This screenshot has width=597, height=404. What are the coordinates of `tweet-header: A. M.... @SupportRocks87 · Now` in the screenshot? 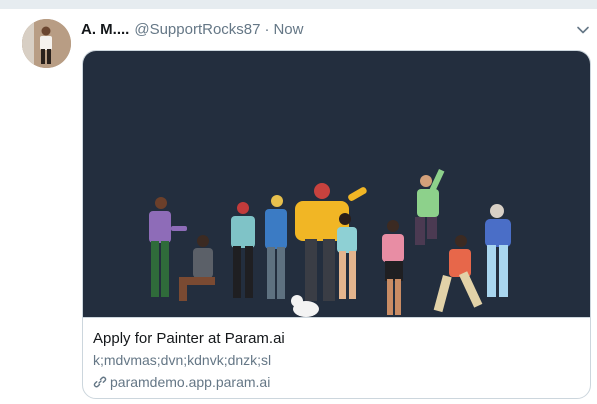 It's located at (192, 29).